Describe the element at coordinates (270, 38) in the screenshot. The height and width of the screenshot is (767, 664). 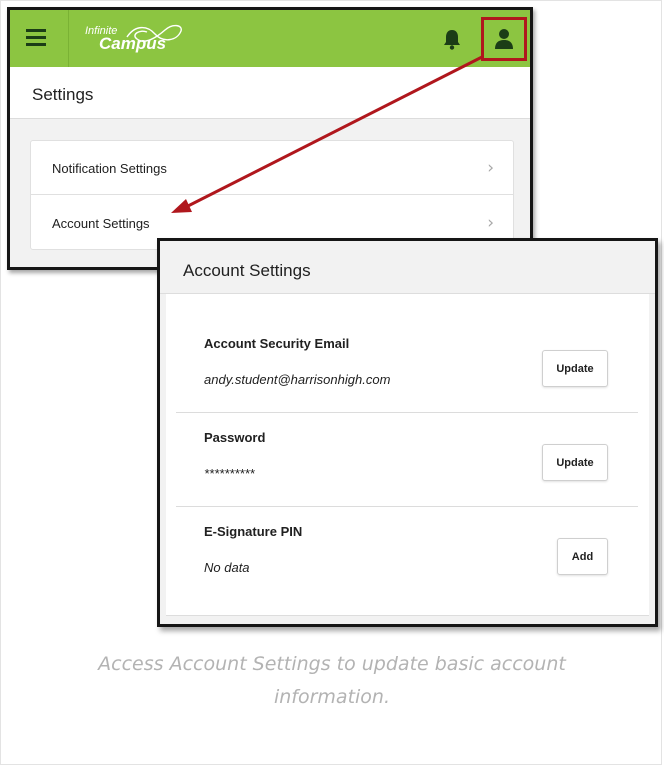
I see `top-navigation-bar: Infinite Campus` at that location.